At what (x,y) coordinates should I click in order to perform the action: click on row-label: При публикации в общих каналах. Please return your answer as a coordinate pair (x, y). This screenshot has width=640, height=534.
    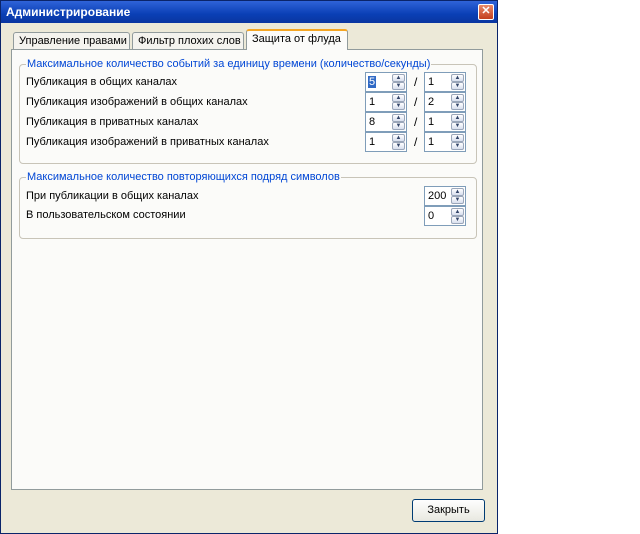
    Looking at the image, I should click on (112, 196).